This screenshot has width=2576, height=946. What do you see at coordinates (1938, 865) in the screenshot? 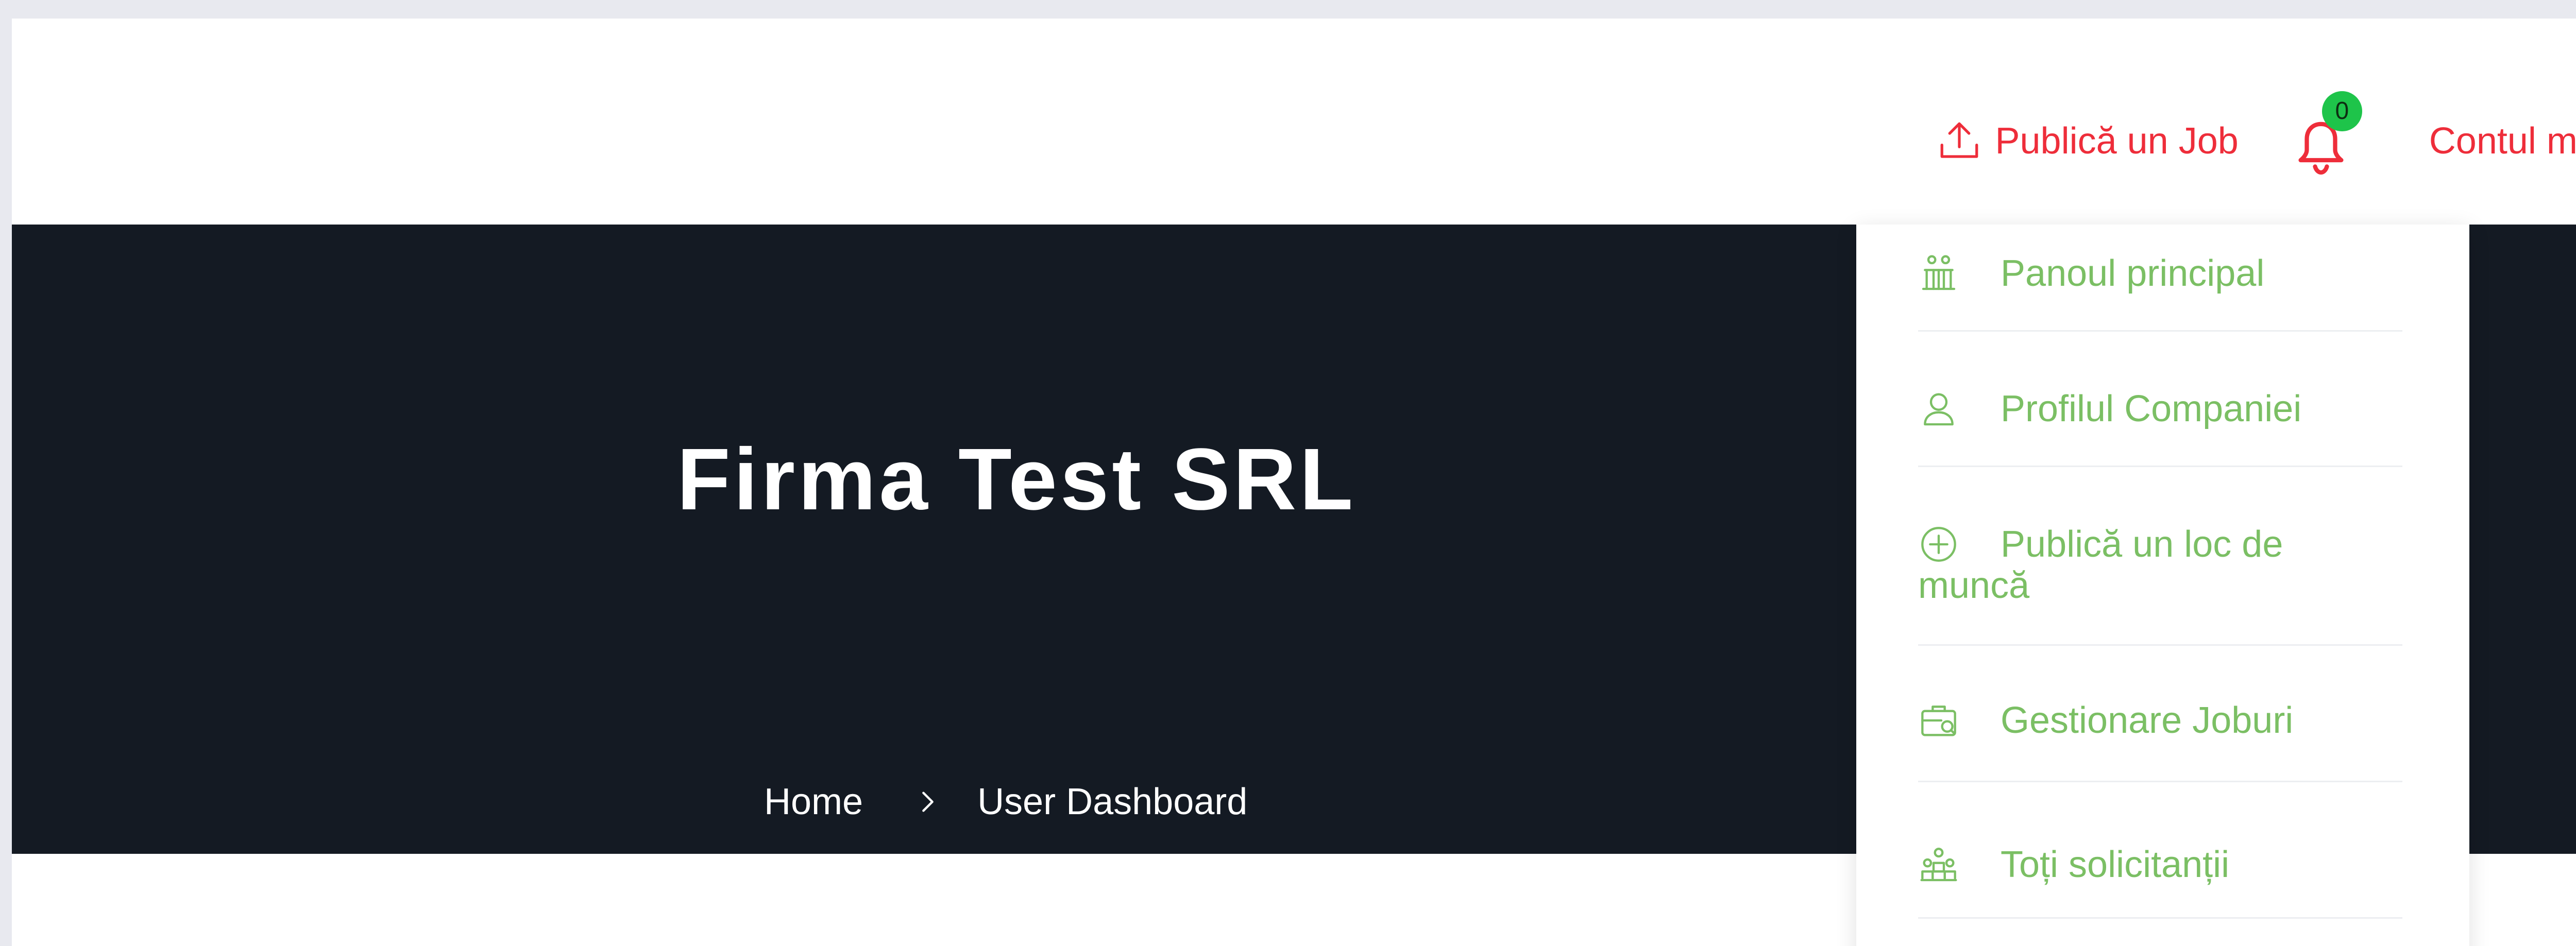
I see `group-icon` at bounding box center [1938, 865].